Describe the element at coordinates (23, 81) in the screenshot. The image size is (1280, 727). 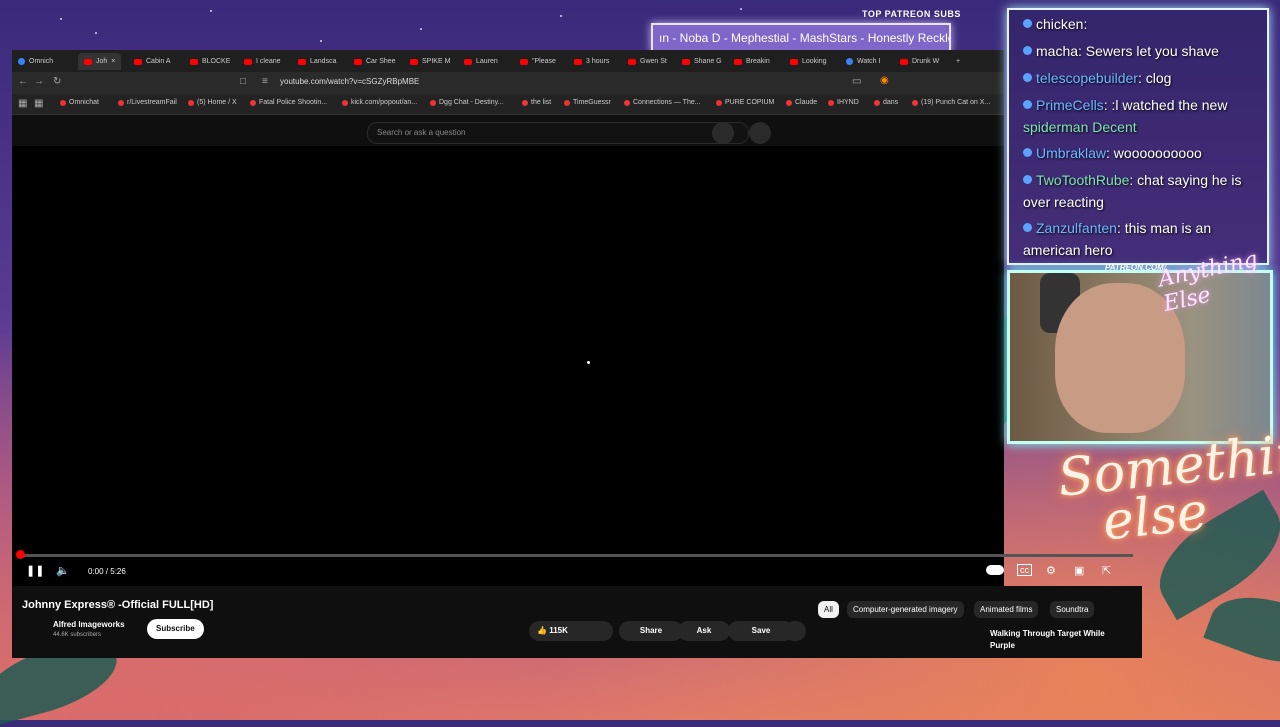
I see `back-icon: ←` at that location.